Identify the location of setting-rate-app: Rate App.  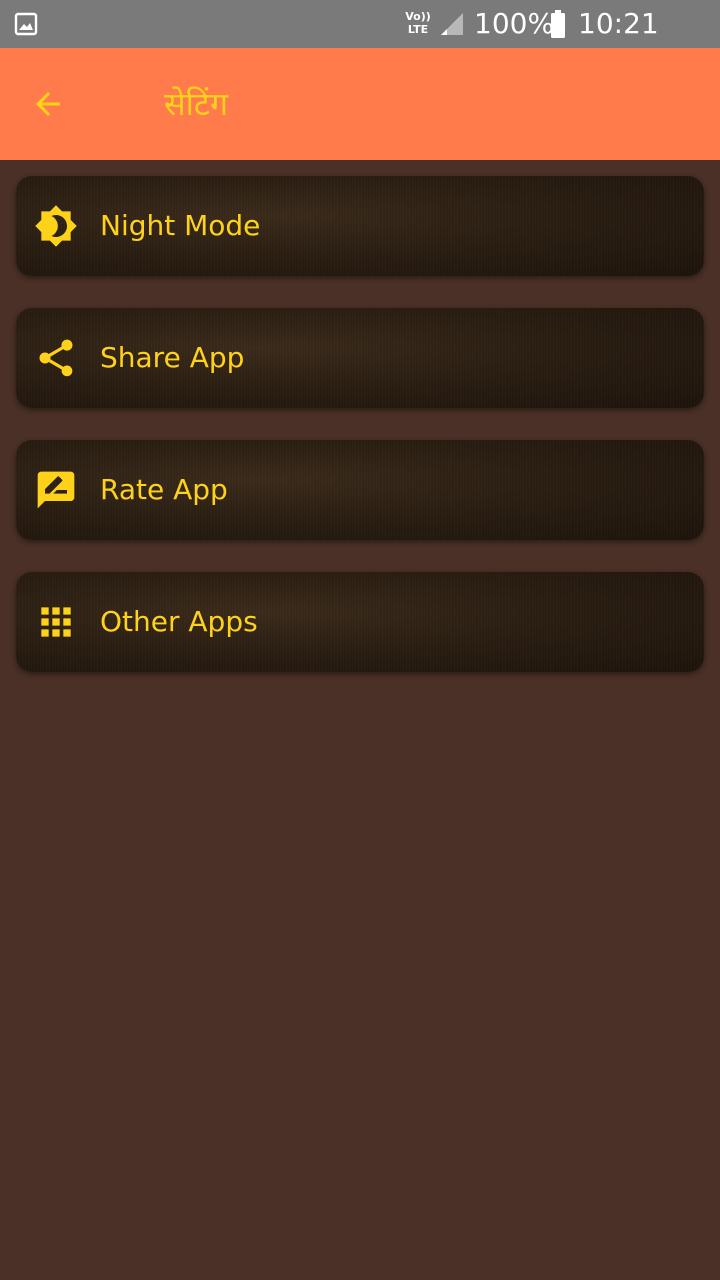
(360, 490).